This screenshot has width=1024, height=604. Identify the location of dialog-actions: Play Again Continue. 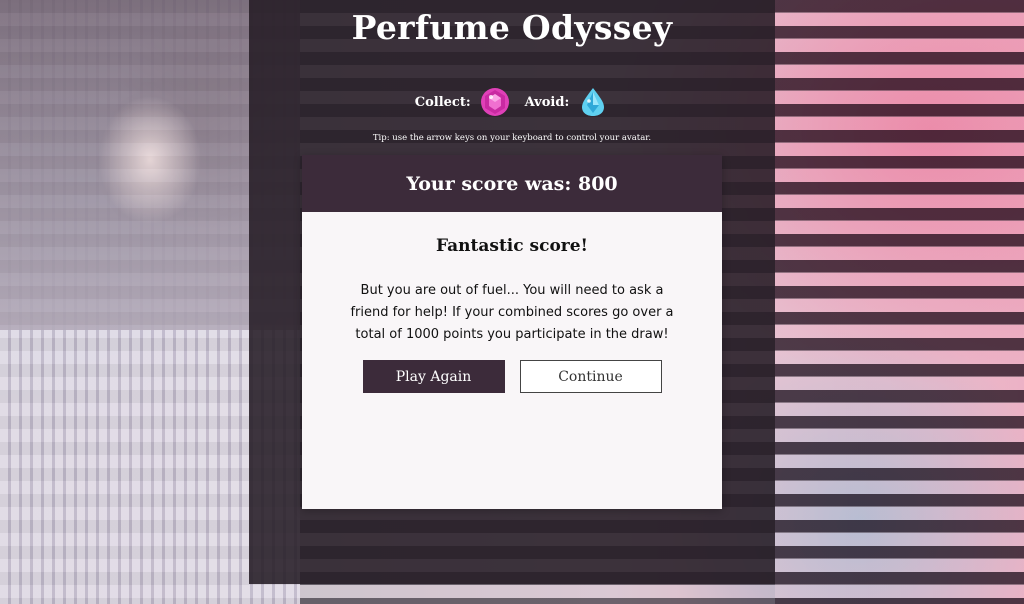
(512, 376).